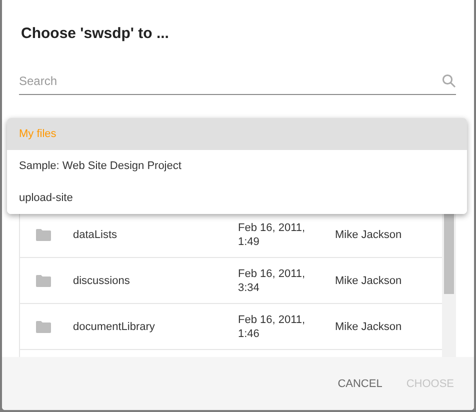 Image resolution: width=476 pixels, height=412 pixels. What do you see at coordinates (360, 384) in the screenshot?
I see `dialog-button: CANCEL` at bounding box center [360, 384].